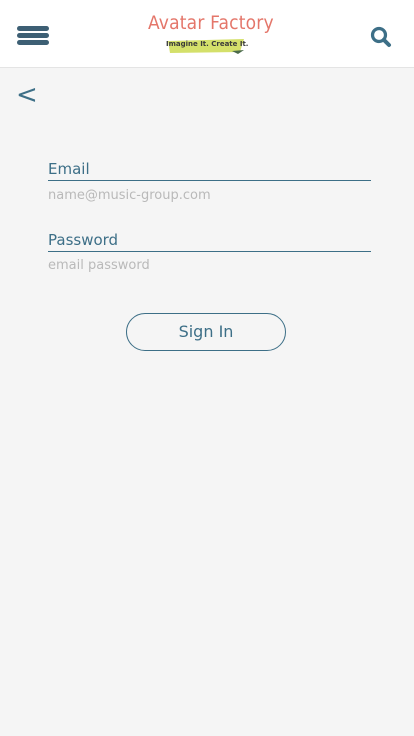 This screenshot has width=414, height=736. What do you see at coordinates (209, 241) in the screenshot?
I see `password-label: Password` at bounding box center [209, 241].